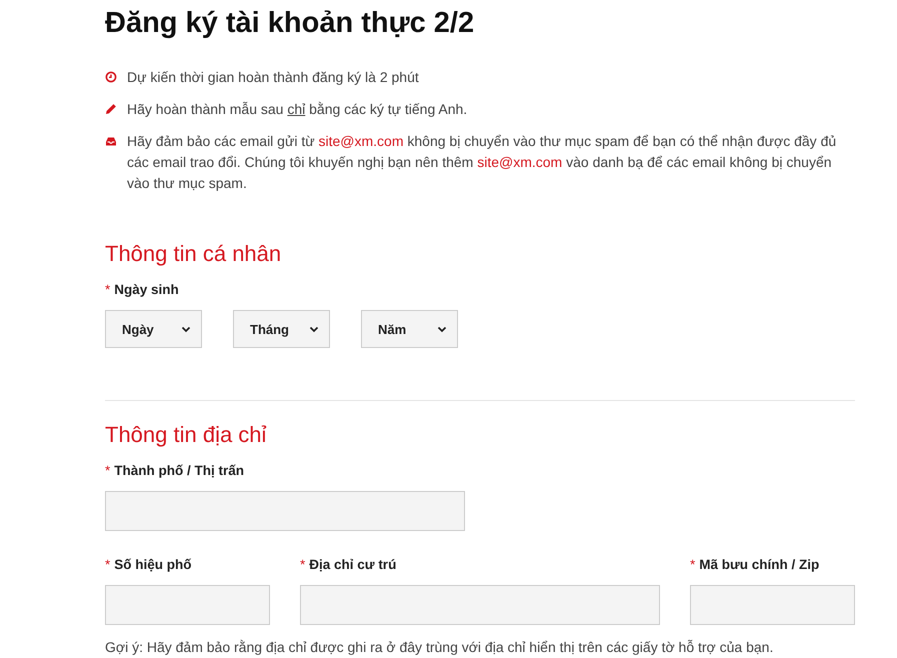  What do you see at coordinates (297, 109) in the screenshot?
I see `note-text: Hãy hoàn thành mẫu sau chỉ bằng các ký tự tiếng Anh.` at bounding box center [297, 109].